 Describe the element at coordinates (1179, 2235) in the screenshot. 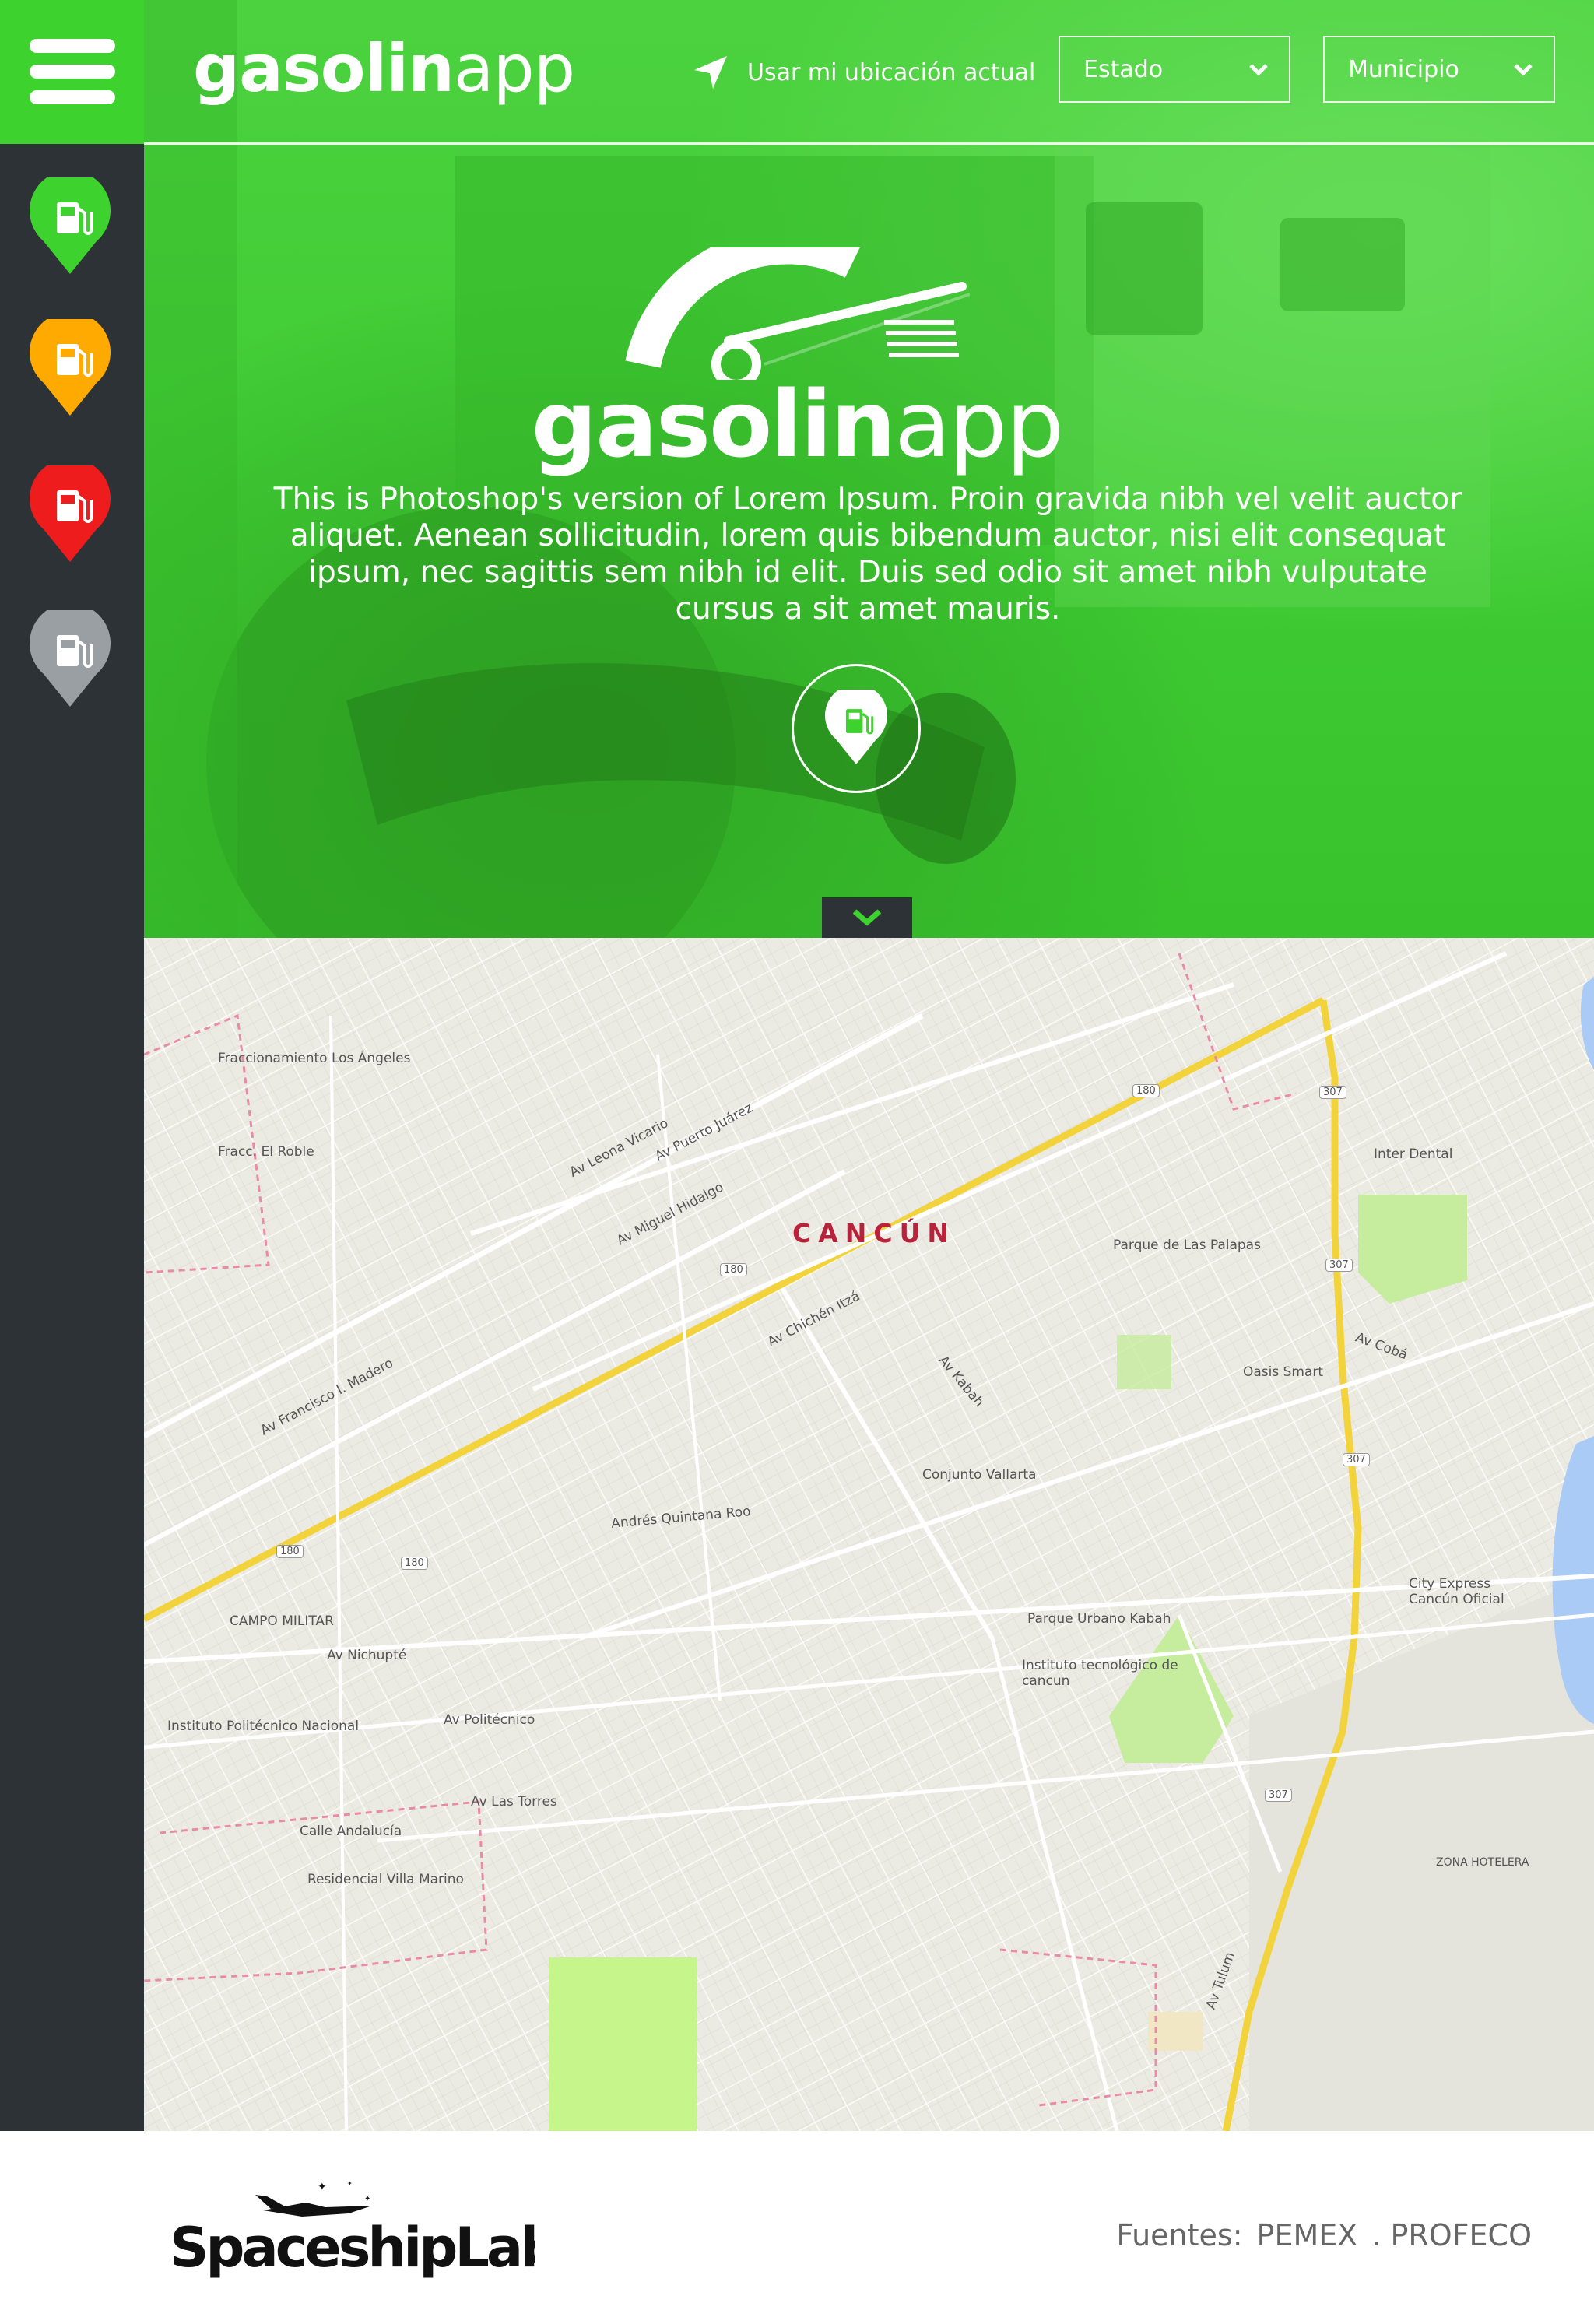

I see `sources-label: Fuentes:` at that location.